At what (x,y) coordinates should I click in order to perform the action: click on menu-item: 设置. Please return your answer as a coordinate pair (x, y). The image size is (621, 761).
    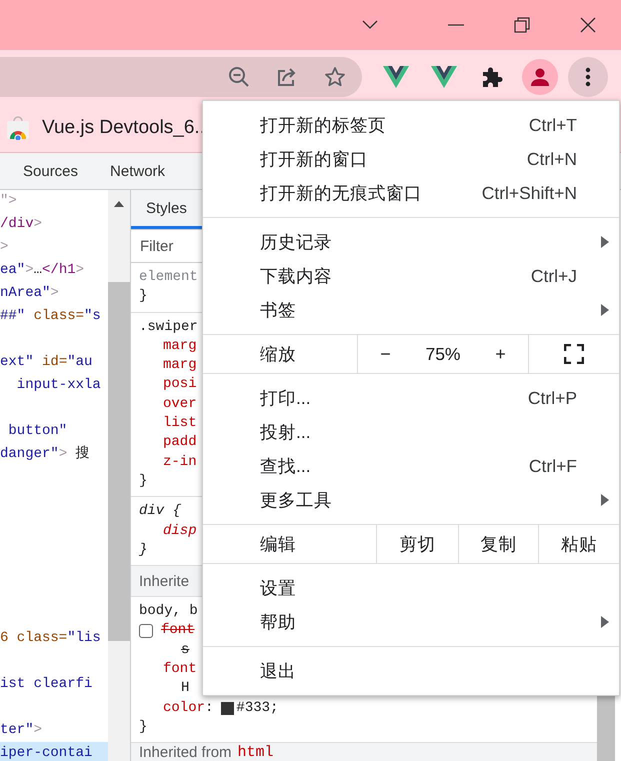
    Looking at the image, I should click on (411, 588).